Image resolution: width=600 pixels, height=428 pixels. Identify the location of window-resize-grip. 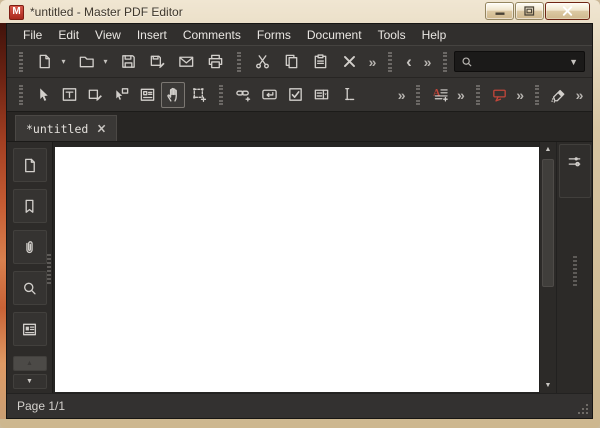
(582, 408).